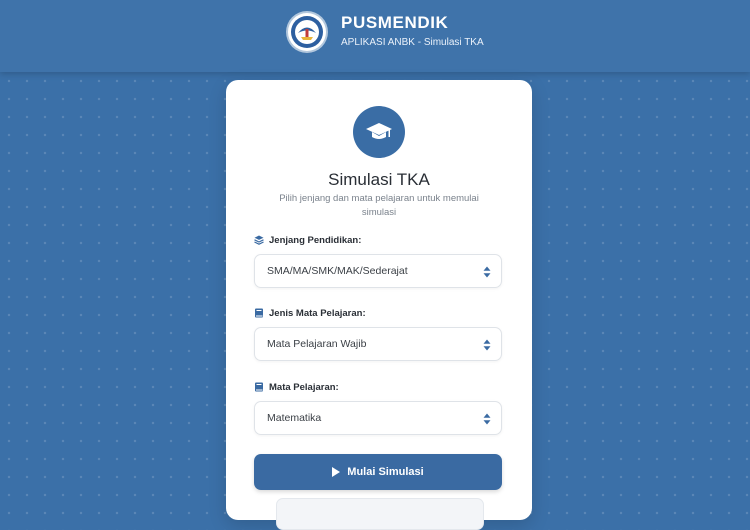 The width and height of the screenshot is (750, 530). What do you see at coordinates (317, 344) in the screenshot?
I see `jenis-mapel-select-value: Mata Pelajaran Wajib` at bounding box center [317, 344].